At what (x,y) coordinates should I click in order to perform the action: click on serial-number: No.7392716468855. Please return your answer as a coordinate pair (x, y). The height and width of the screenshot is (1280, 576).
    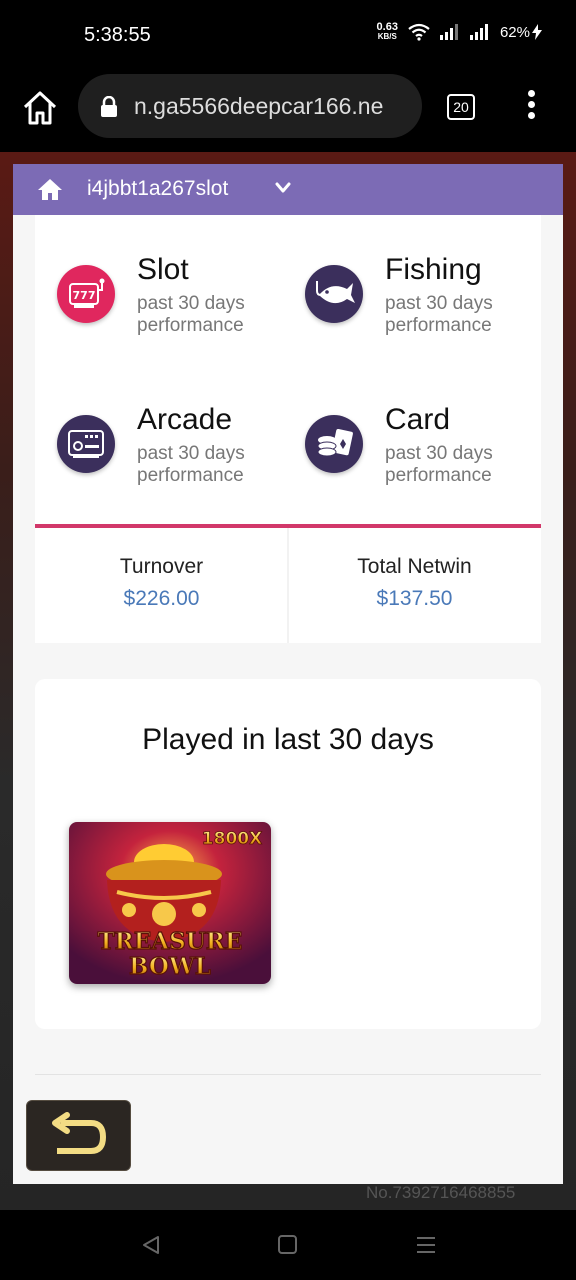
    Looking at the image, I should click on (441, 1192).